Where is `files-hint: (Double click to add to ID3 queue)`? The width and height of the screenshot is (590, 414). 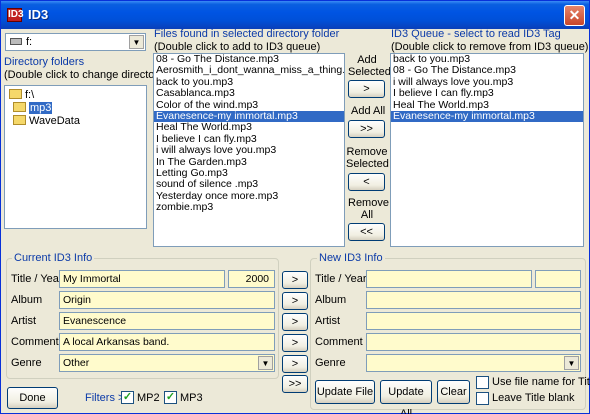
files-hint: (Double click to add to ID3 queue) is located at coordinates (237, 47).